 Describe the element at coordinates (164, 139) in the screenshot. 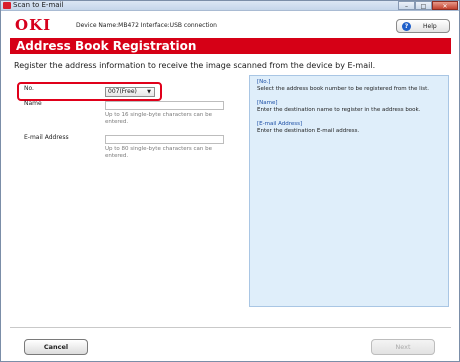

I see `email-input` at that location.